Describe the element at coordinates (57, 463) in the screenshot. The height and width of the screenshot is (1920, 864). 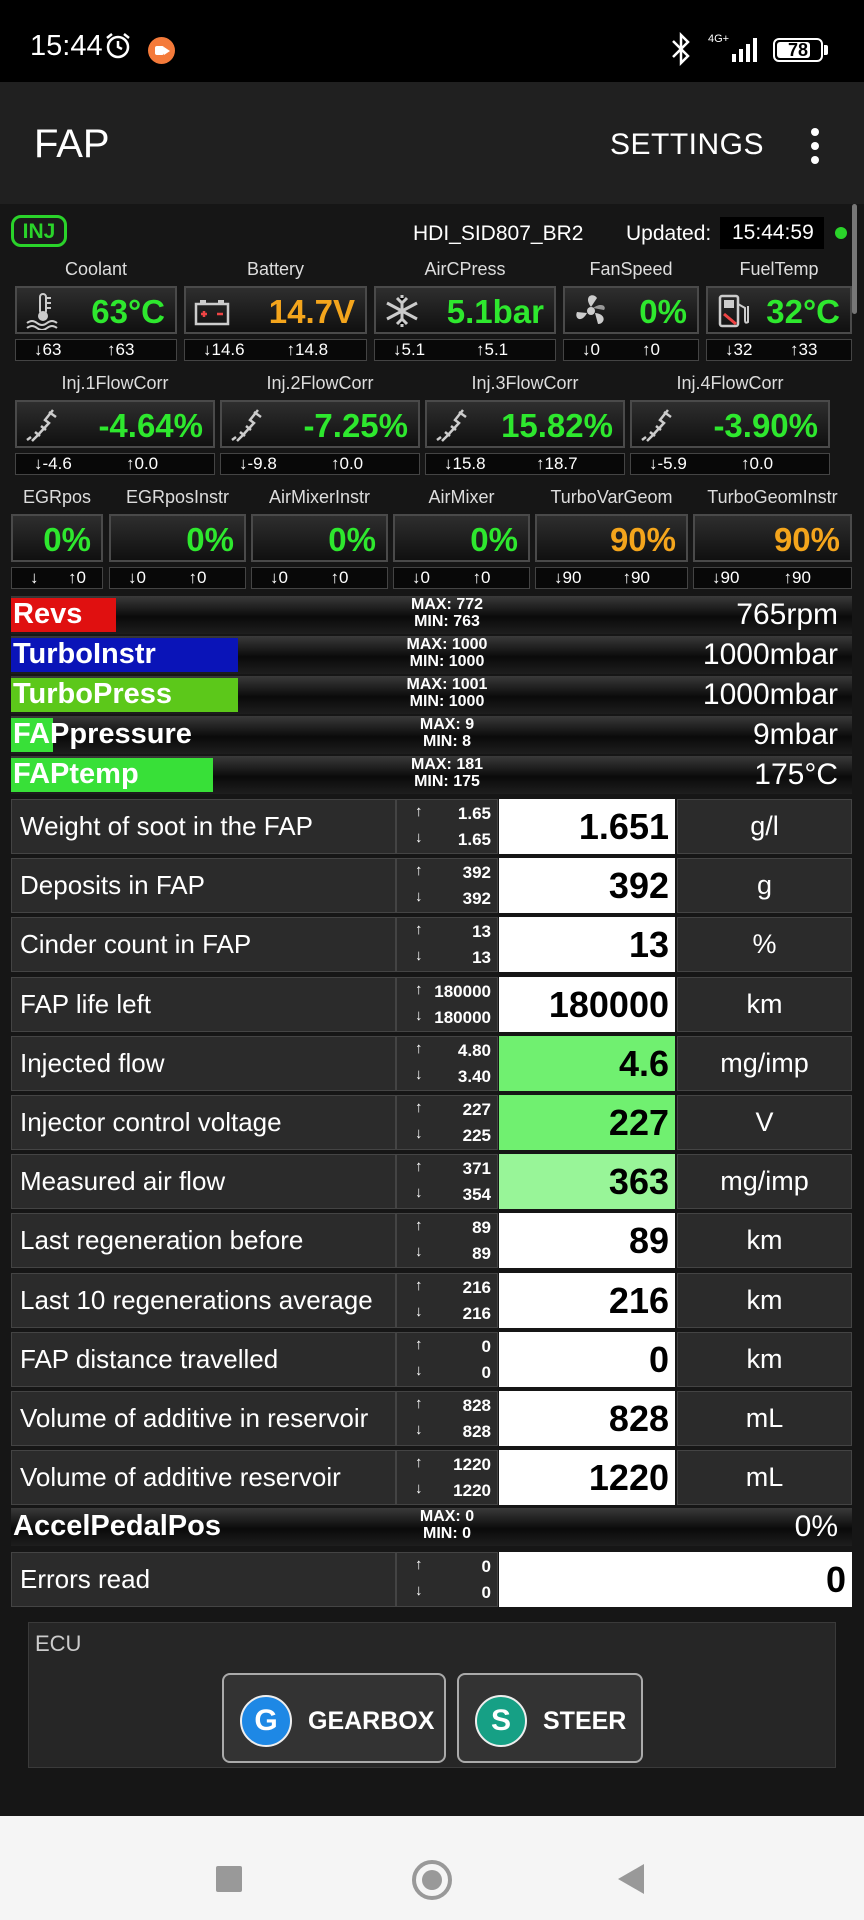
I see `gauge-min-value: -4.6` at that location.